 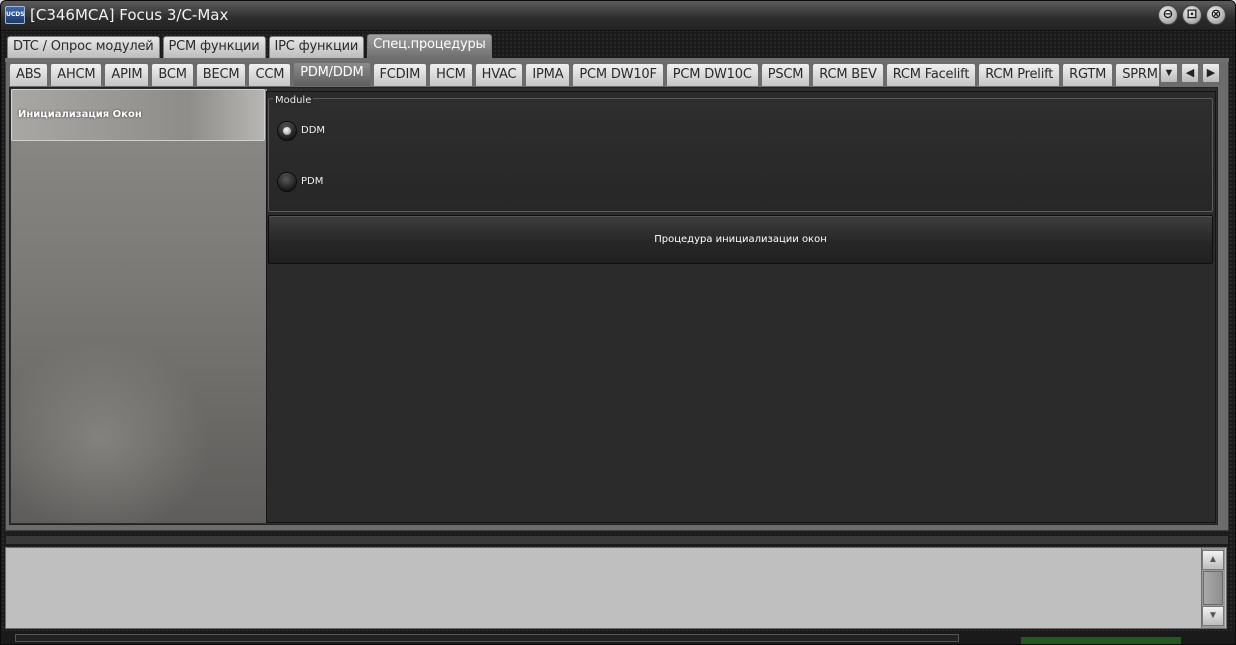 I want to click on tab-pcm-functions: PCM функции, so click(x=214, y=47).